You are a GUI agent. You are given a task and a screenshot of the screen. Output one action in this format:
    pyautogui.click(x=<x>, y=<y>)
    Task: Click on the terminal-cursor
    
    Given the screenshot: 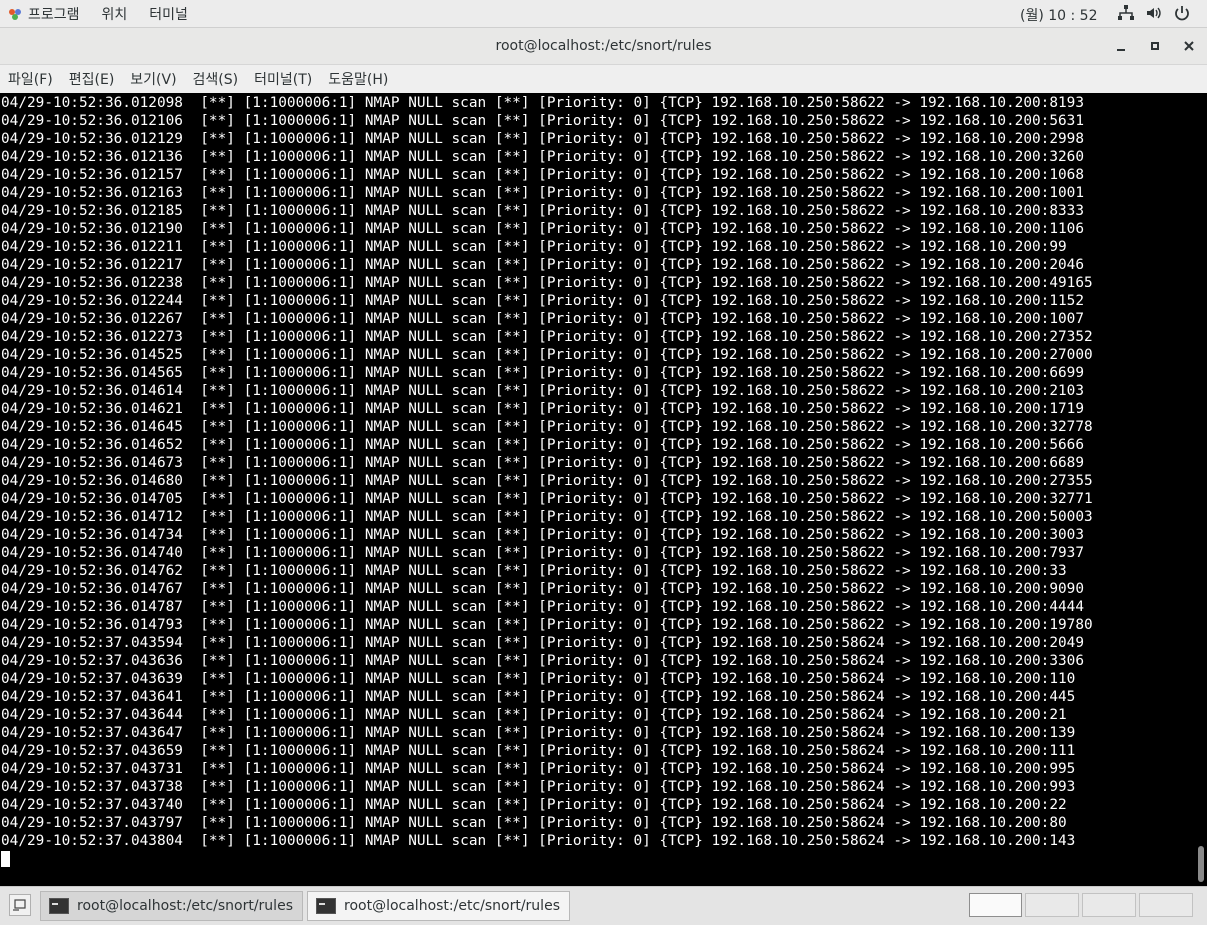 What is the action you would take?
    pyautogui.click(x=5, y=859)
    